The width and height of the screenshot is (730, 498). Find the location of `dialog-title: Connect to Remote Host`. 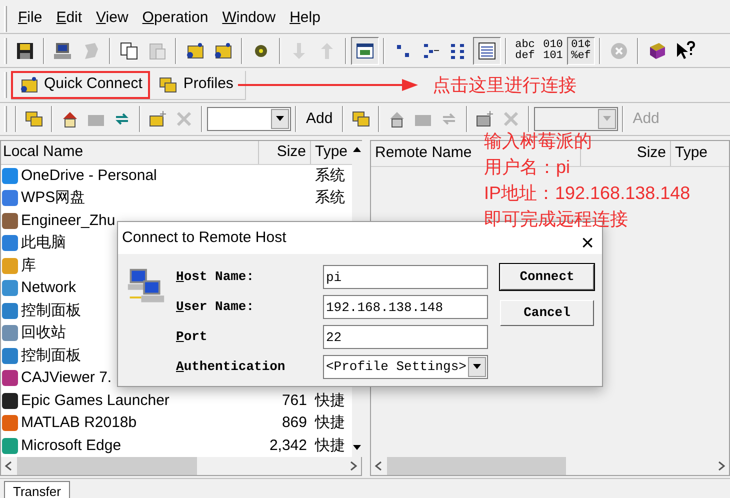

dialog-title: Connect to Remote Host is located at coordinates (204, 238).